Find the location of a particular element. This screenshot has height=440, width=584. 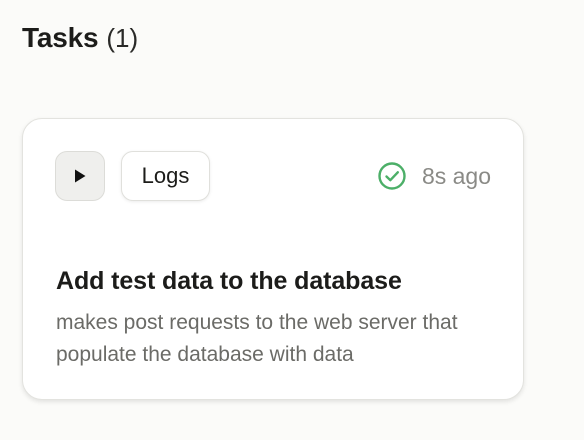

run-task-button is located at coordinates (80, 176).